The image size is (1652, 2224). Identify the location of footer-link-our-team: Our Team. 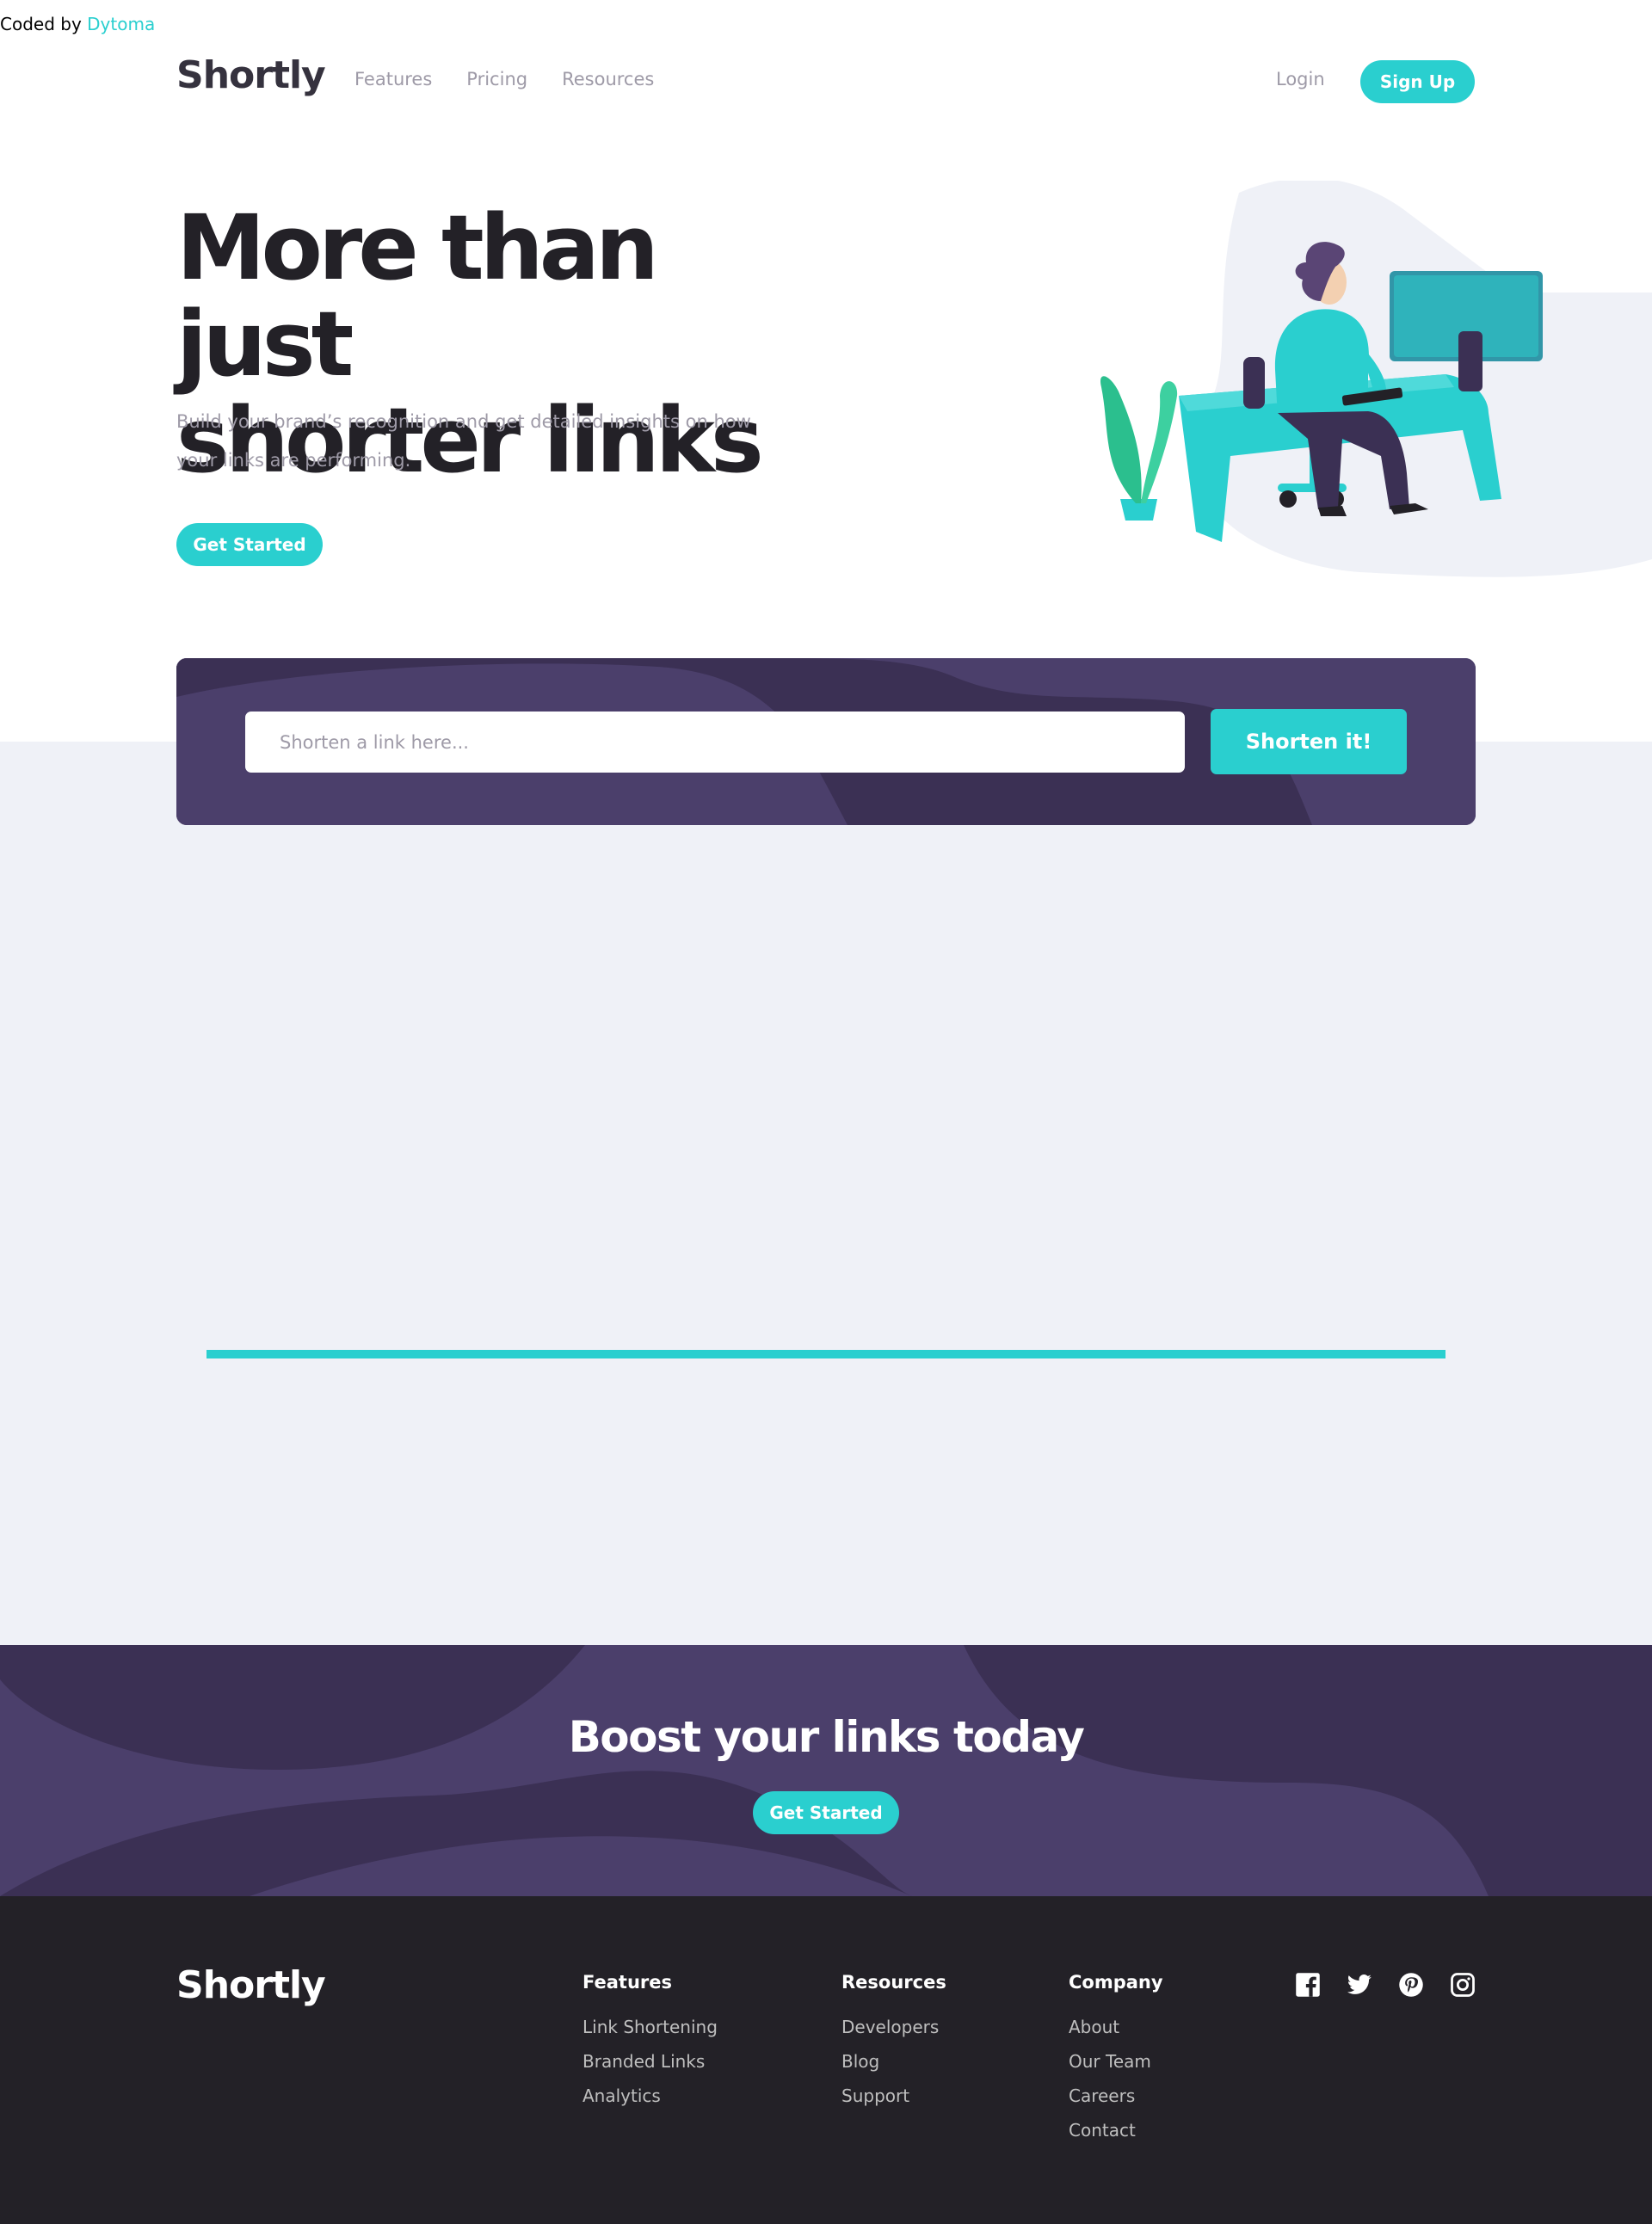
(1116, 2061).